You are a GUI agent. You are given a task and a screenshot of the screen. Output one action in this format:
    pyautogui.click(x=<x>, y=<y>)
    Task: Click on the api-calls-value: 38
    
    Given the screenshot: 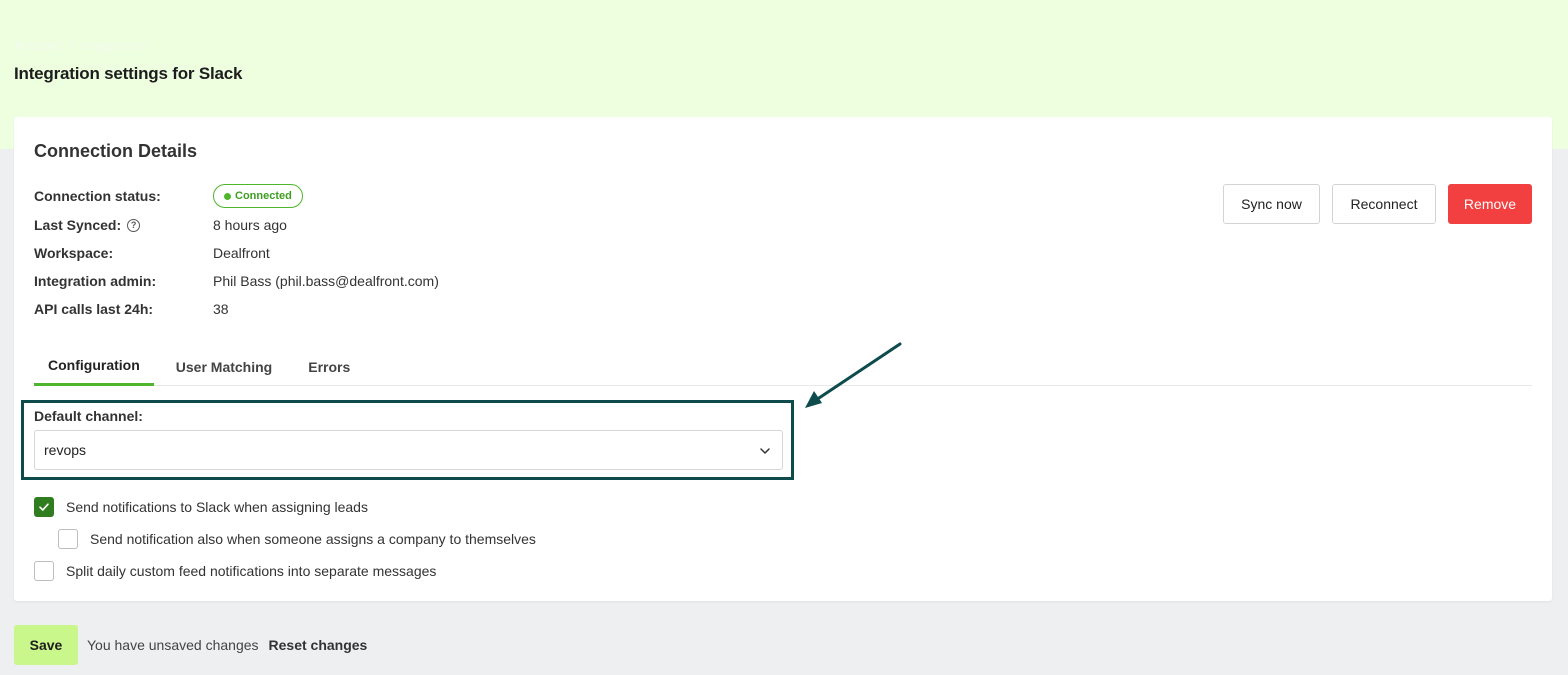 What is the action you would take?
    pyautogui.click(x=221, y=309)
    